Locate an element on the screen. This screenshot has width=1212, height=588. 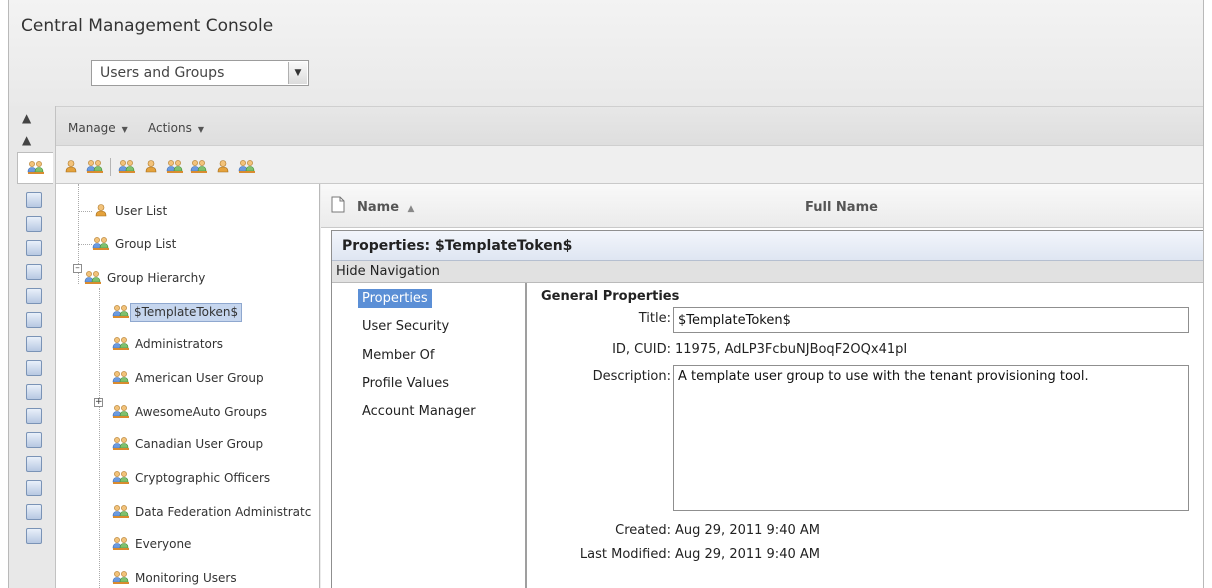
account-manager-icon is located at coordinates (199, 167).